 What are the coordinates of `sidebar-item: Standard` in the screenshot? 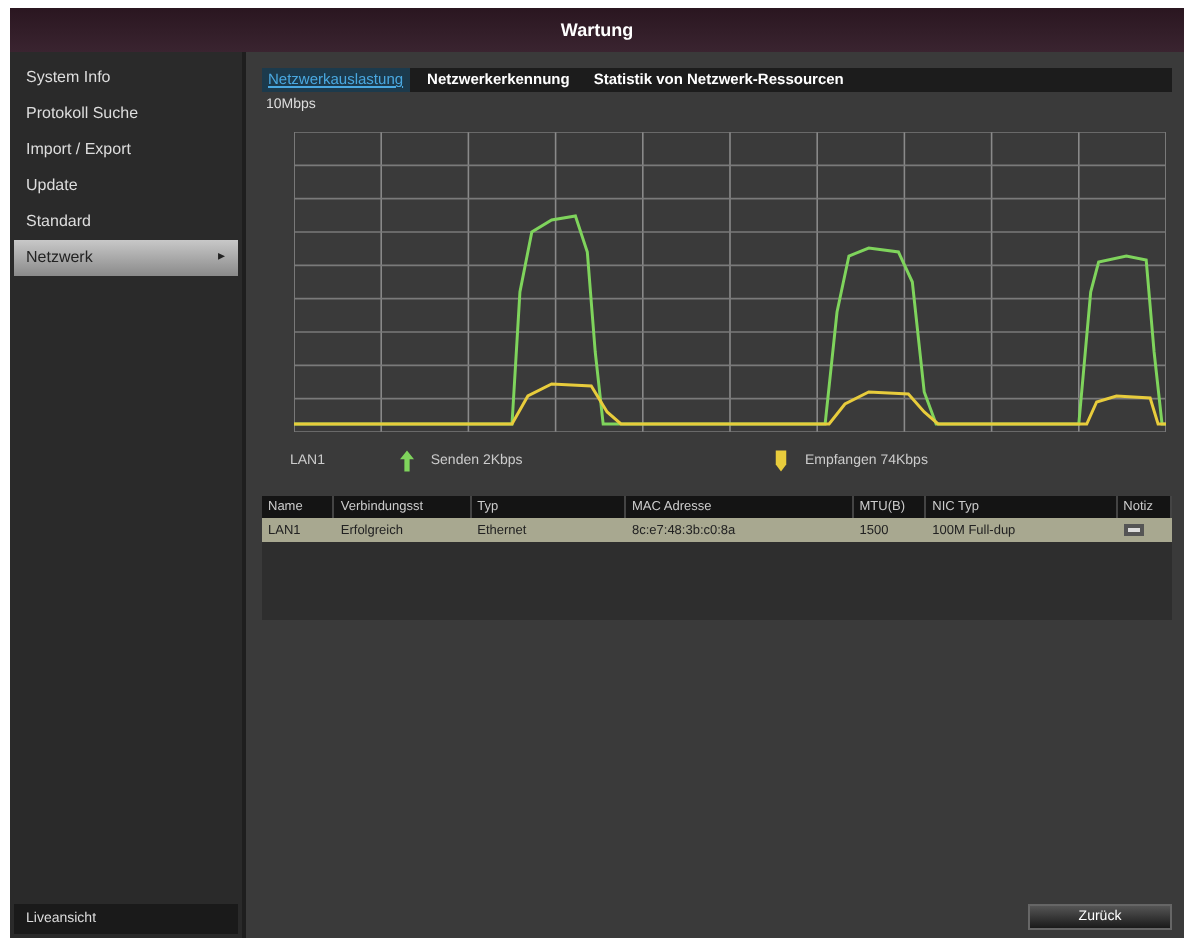 It's located at (126, 222).